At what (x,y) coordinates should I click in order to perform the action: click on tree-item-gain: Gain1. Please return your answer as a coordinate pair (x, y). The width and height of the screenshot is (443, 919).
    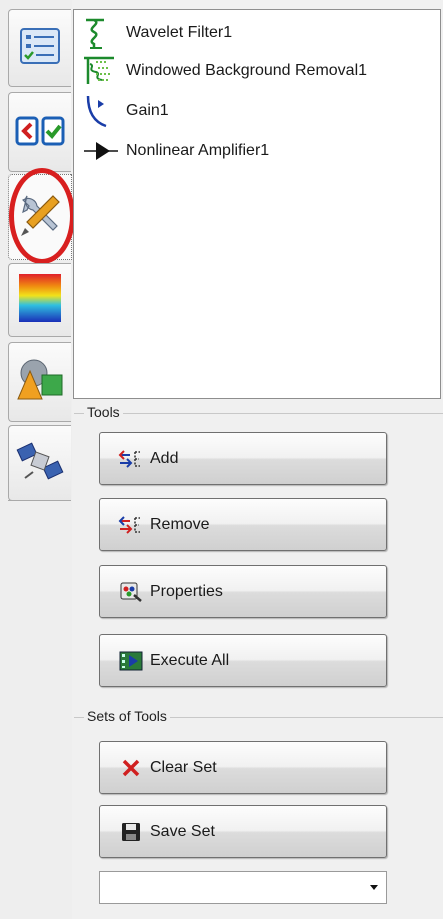
    Looking at the image, I should click on (125, 111).